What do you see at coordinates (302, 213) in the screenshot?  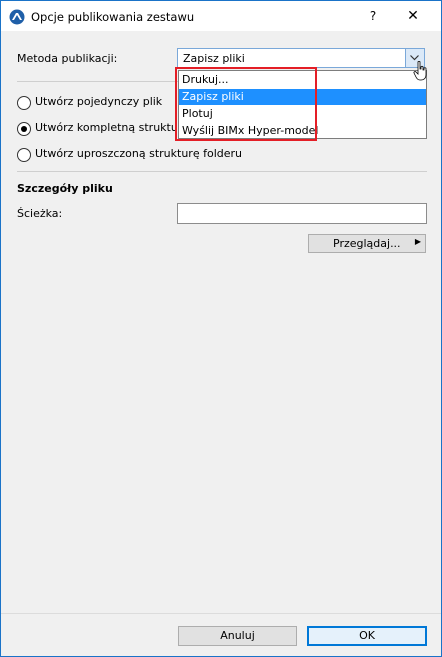 I see `path-input` at bounding box center [302, 213].